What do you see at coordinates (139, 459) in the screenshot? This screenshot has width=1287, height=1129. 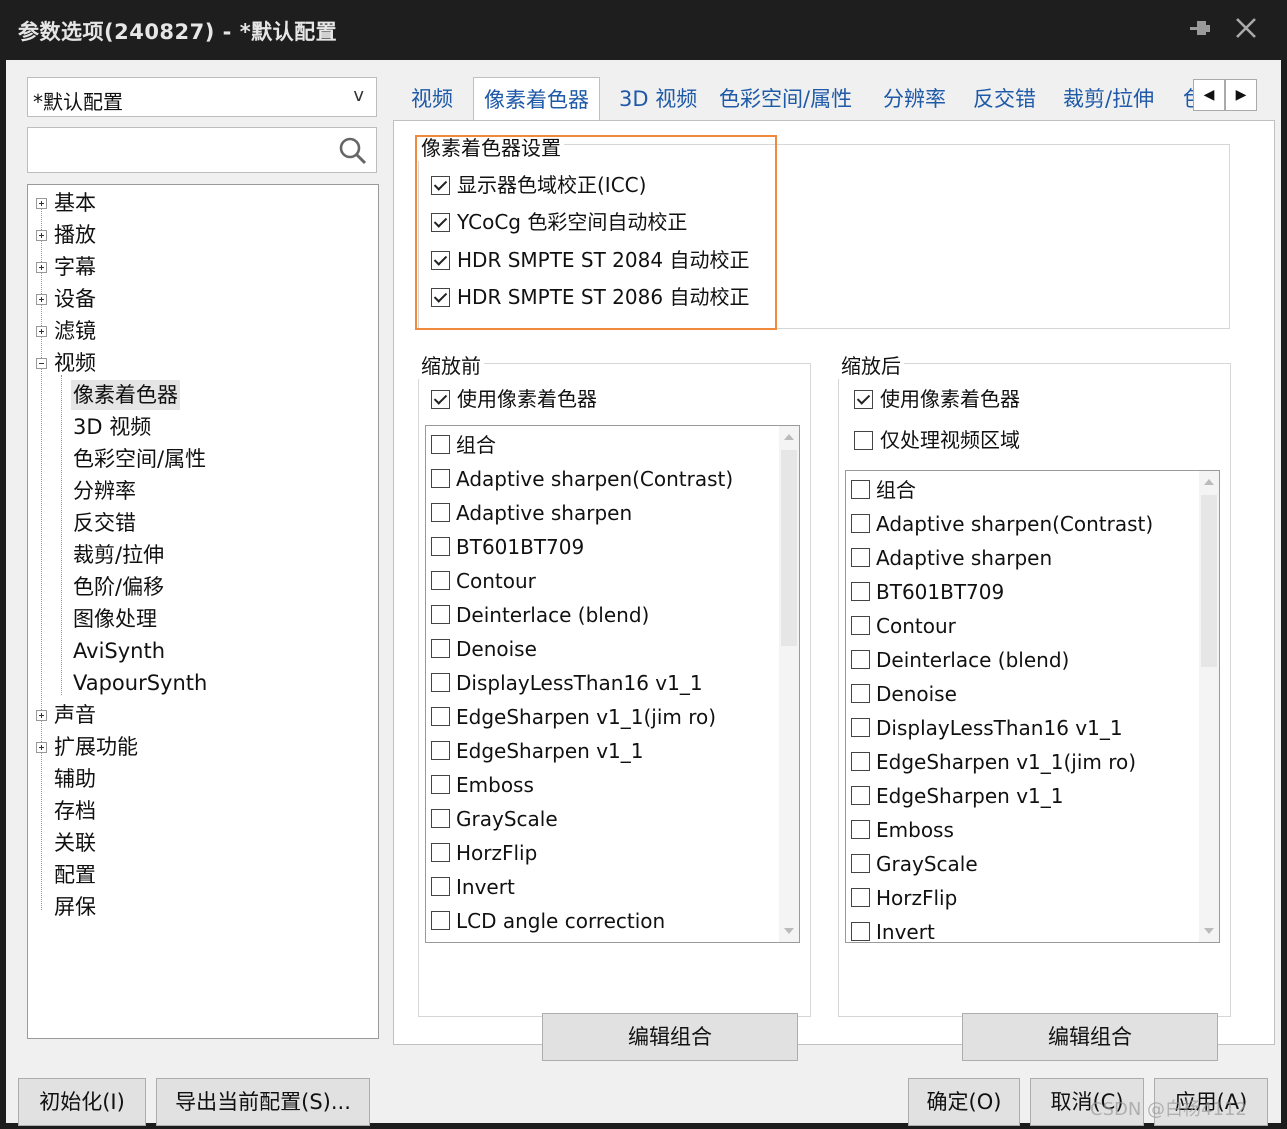 I see `tree-item-color-space: 色彩空间/属性` at bounding box center [139, 459].